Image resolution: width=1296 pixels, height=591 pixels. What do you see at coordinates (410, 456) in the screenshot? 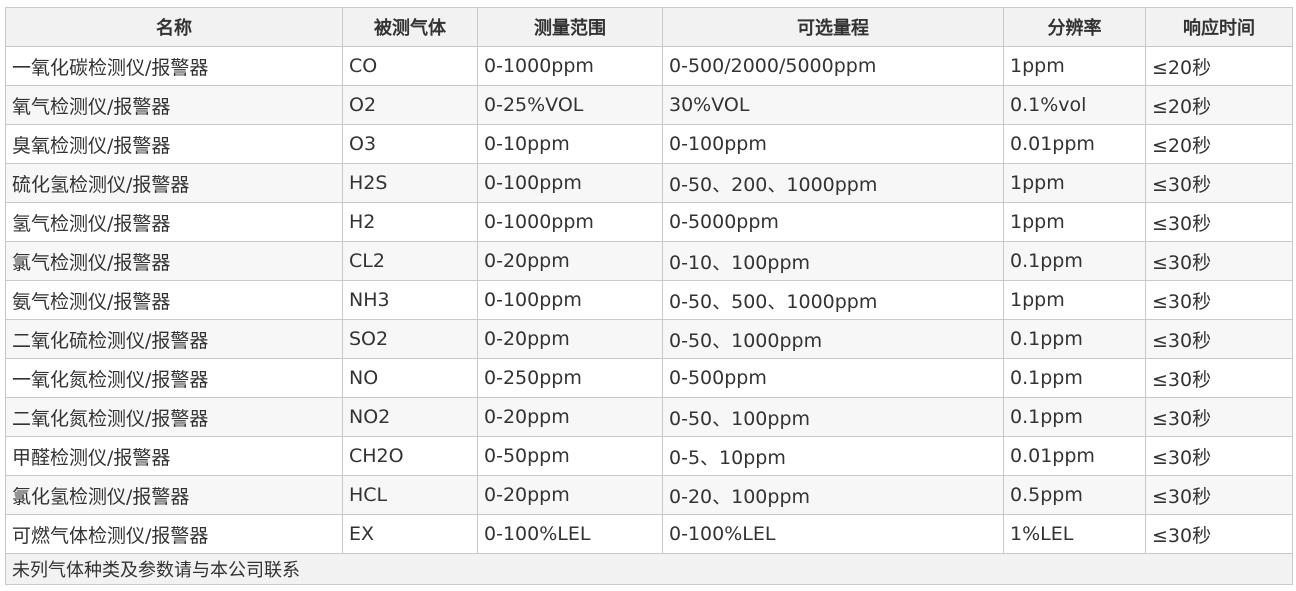
I see `cell-gas: CH2O` at bounding box center [410, 456].